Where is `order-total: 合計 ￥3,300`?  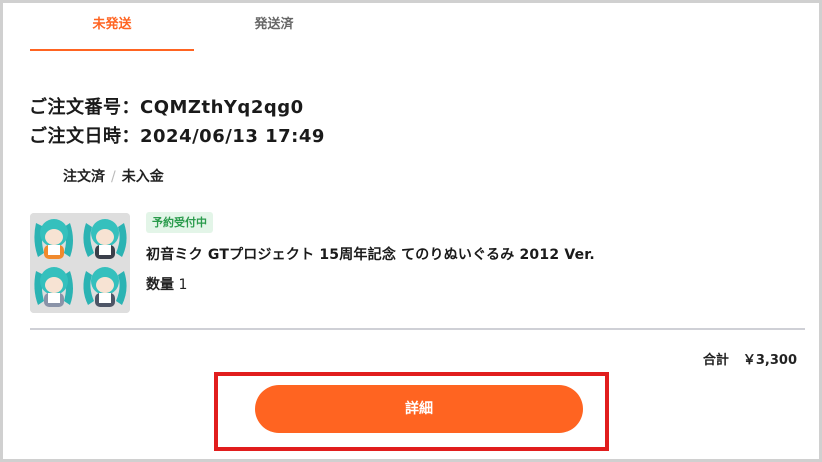 order-total: 合計 ￥3,300 is located at coordinates (750, 358).